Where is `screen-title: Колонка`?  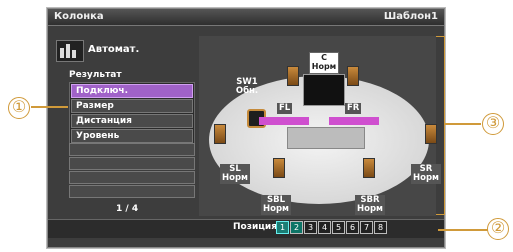
screen-title: Колонка is located at coordinates (79, 16).